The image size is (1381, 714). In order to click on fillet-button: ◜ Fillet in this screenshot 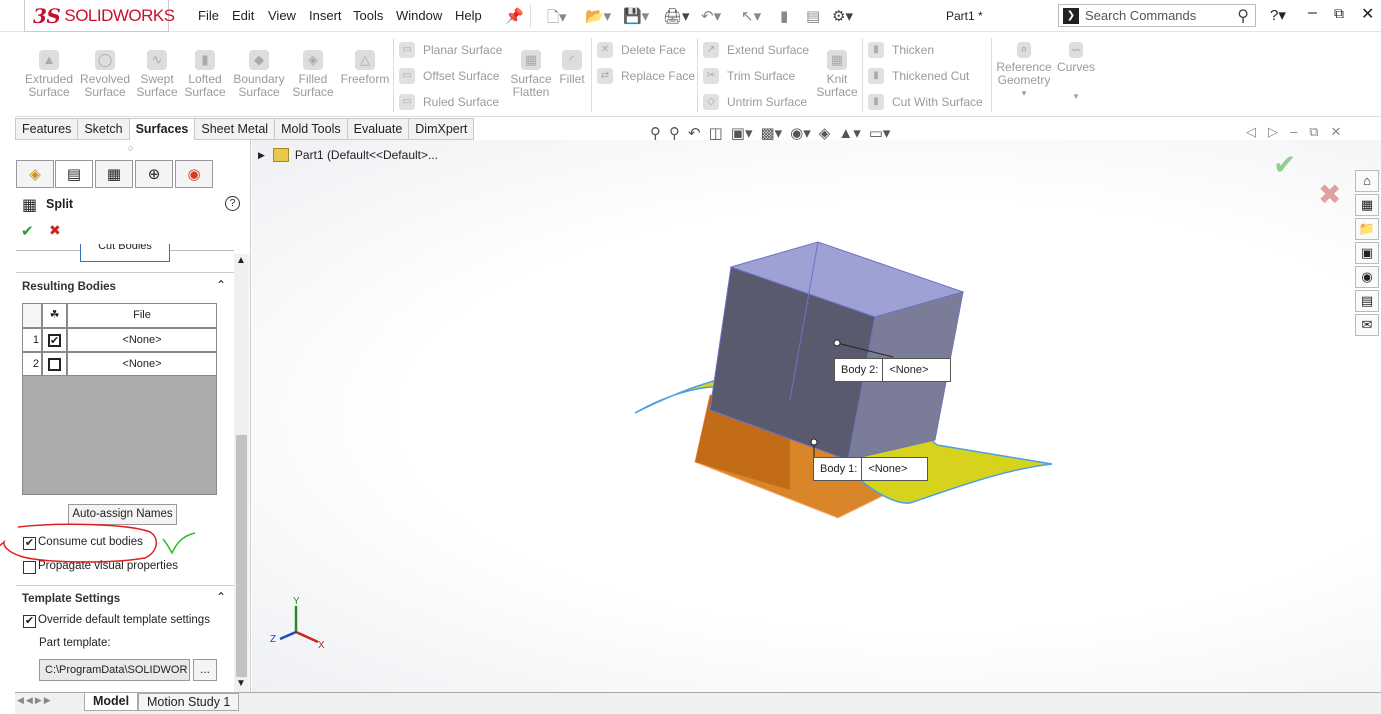, I will do `click(572, 68)`.